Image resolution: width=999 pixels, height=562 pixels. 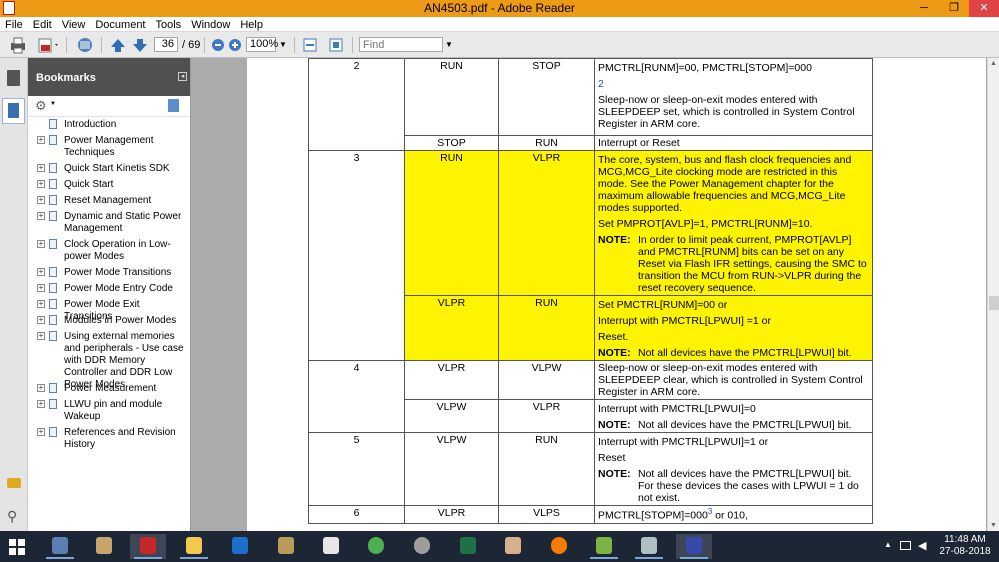 What do you see at coordinates (109, 310) in the screenshot?
I see `bookmark-item: + Power Mode Exit Transitions` at bounding box center [109, 310].